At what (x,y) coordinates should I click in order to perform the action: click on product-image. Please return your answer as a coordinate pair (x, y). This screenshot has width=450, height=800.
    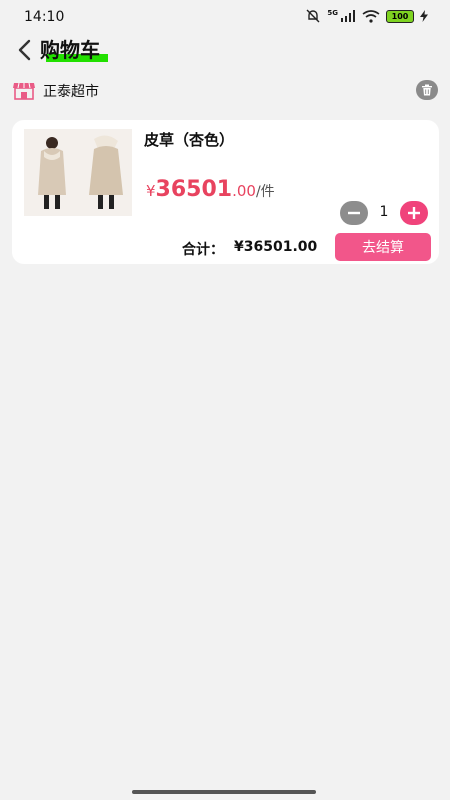
    Looking at the image, I should click on (78, 172).